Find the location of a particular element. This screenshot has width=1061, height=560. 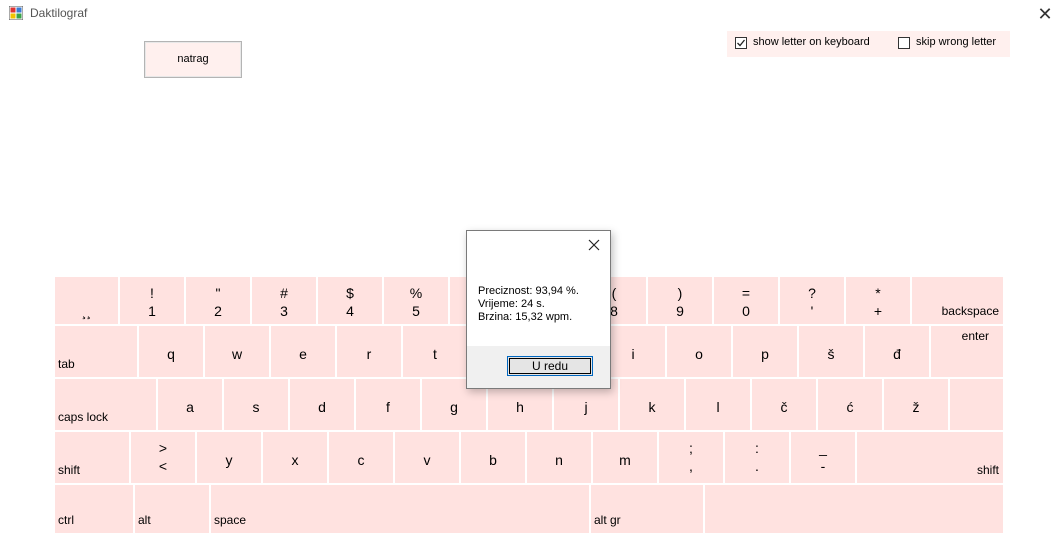

key-label: caps lock is located at coordinates (83, 417).